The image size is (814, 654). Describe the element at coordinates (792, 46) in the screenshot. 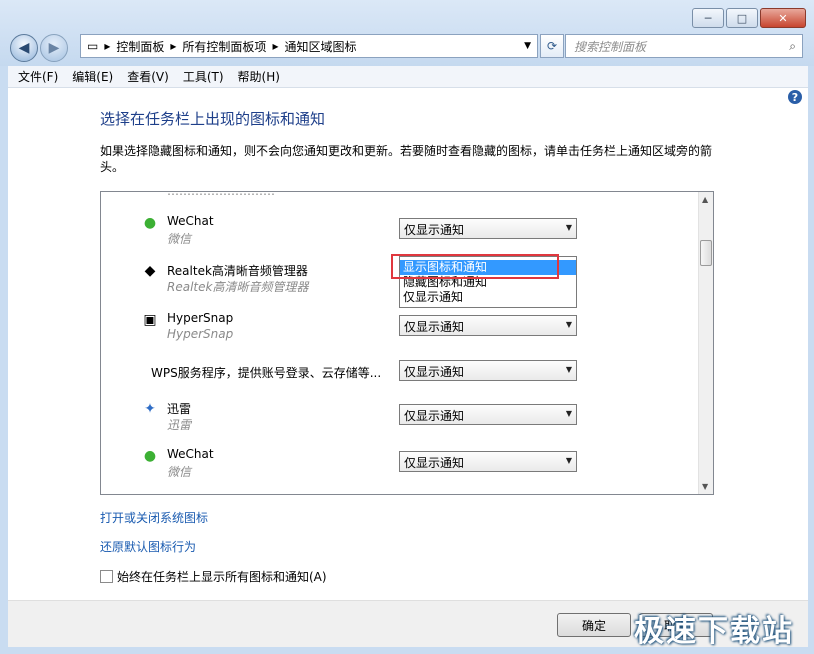

I see `search-icon: ⌕` at that location.